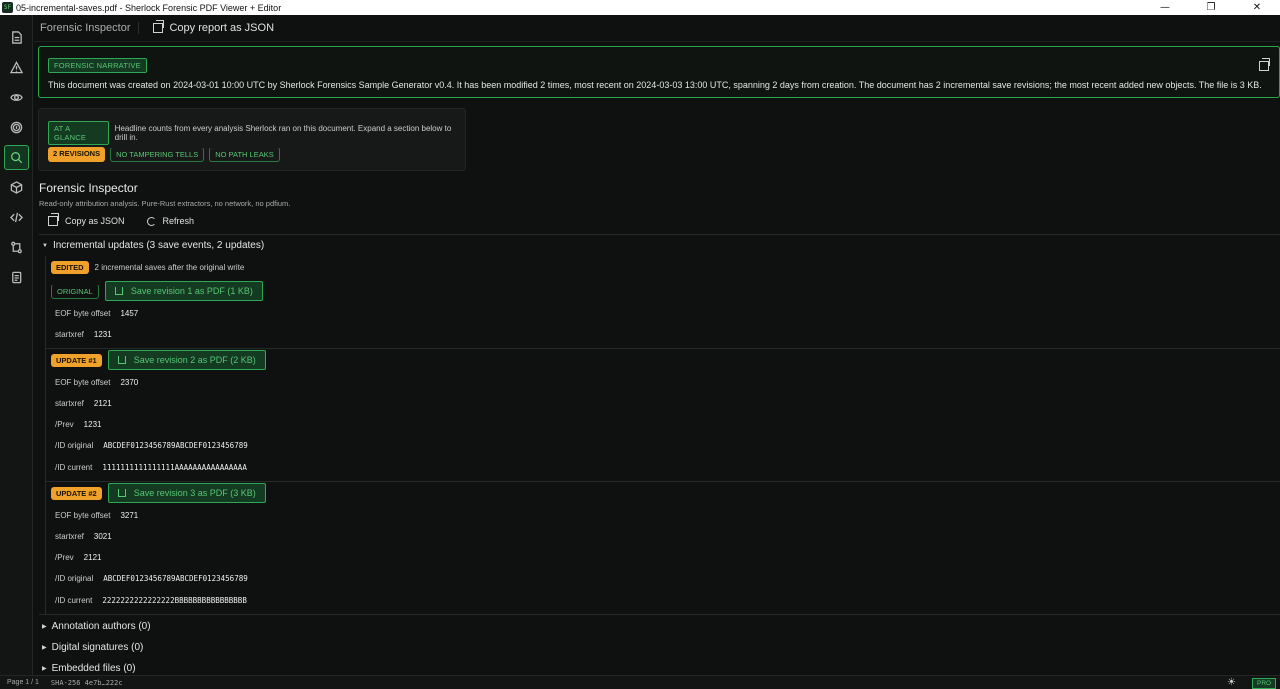 The width and height of the screenshot is (1280, 689). I want to click on path-leaks-chip: NO PATH LEAKS, so click(244, 154).